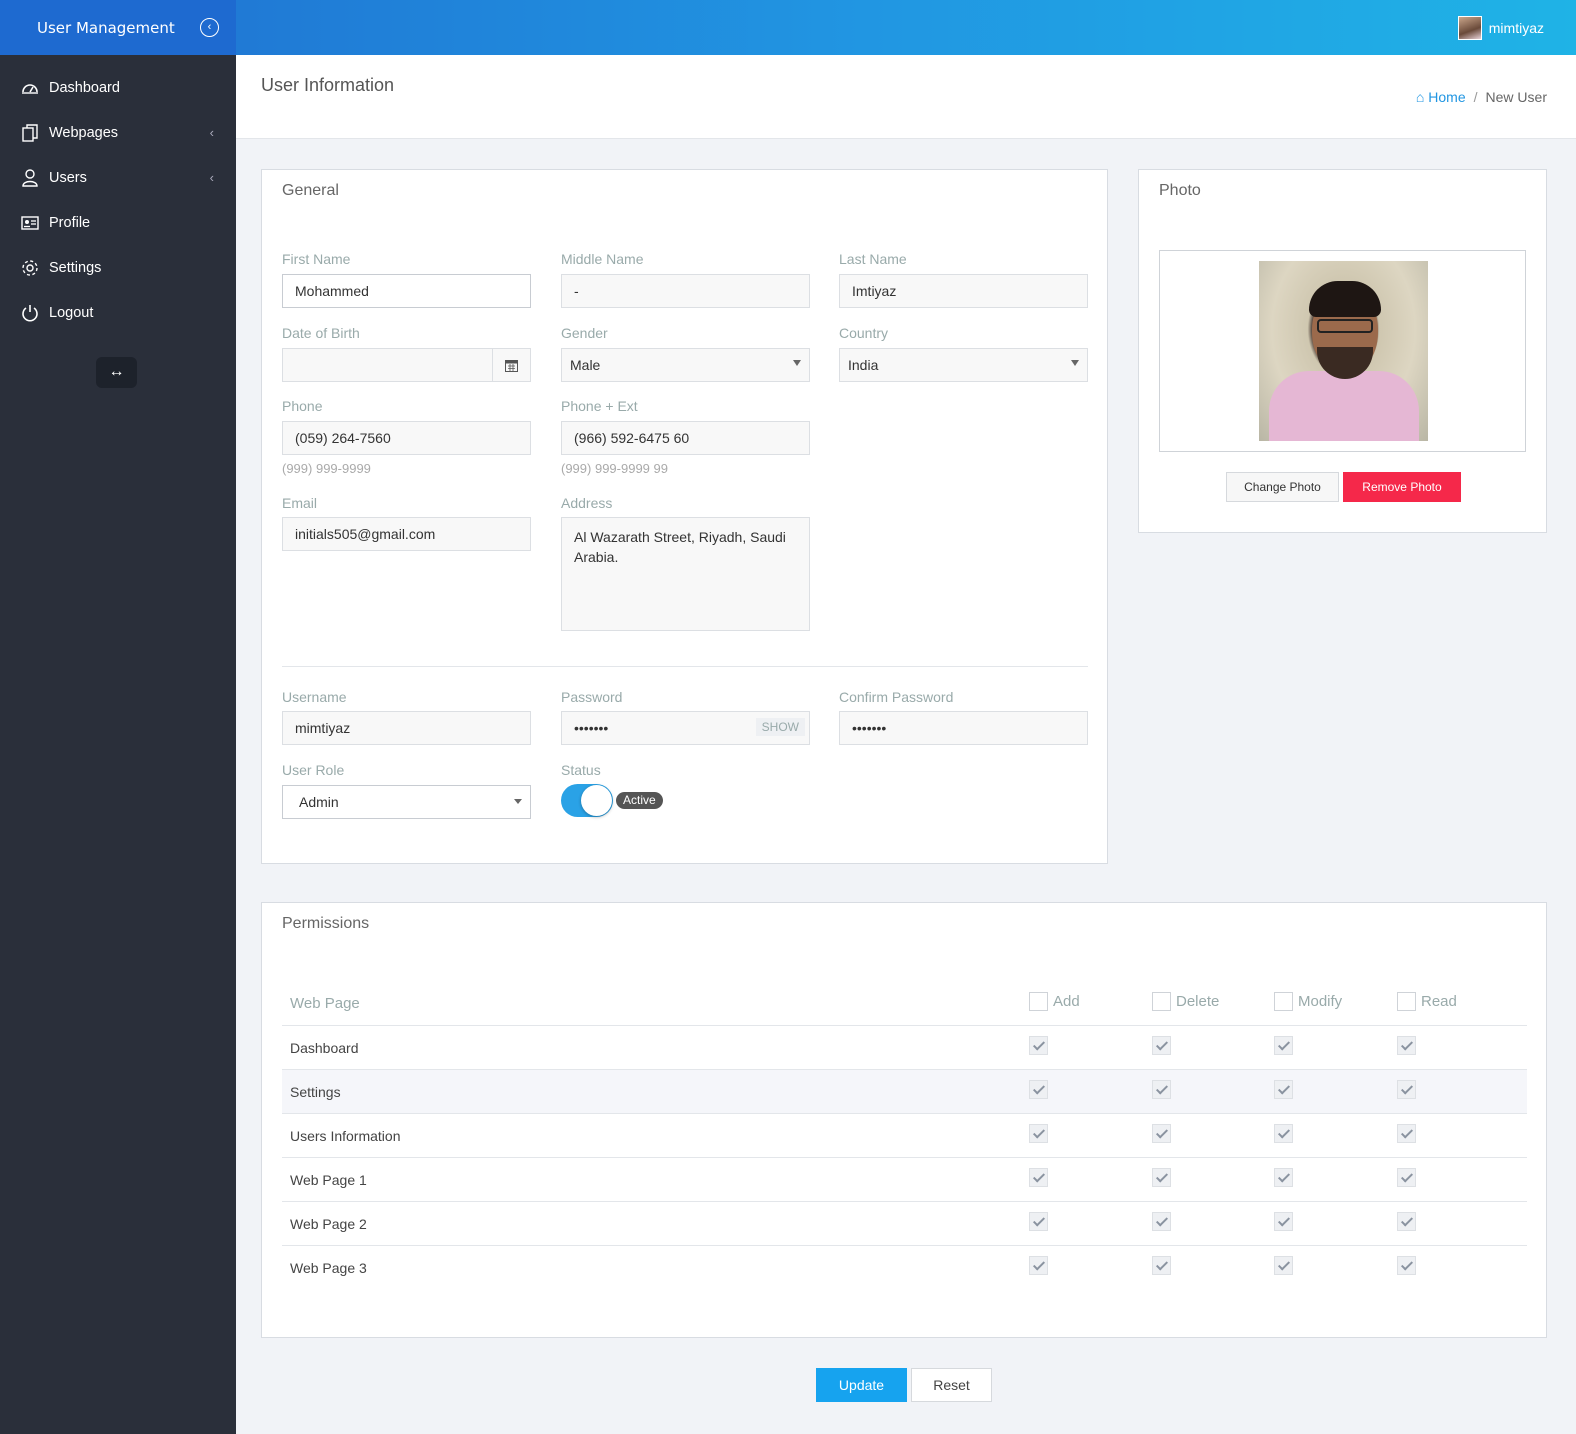 Image resolution: width=1576 pixels, height=1434 pixels. Describe the element at coordinates (313, 770) in the screenshot. I see `user-role-label: User Role` at that location.